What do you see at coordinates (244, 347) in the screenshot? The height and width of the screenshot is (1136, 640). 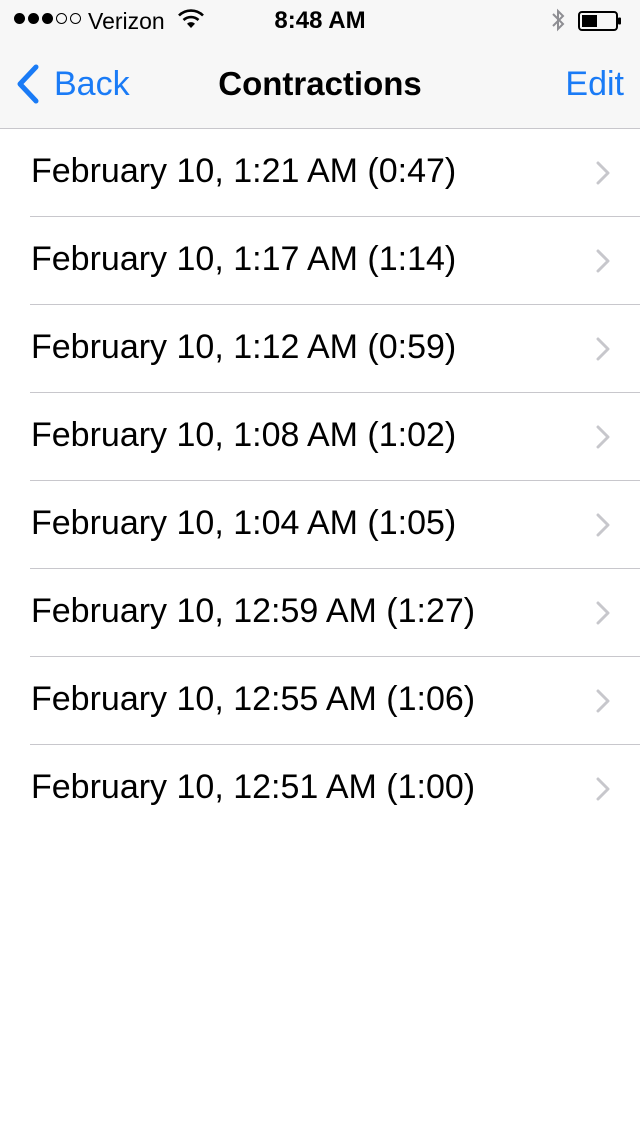 I see `contraction-label: February 10, 1:12 AM (0:59)` at bounding box center [244, 347].